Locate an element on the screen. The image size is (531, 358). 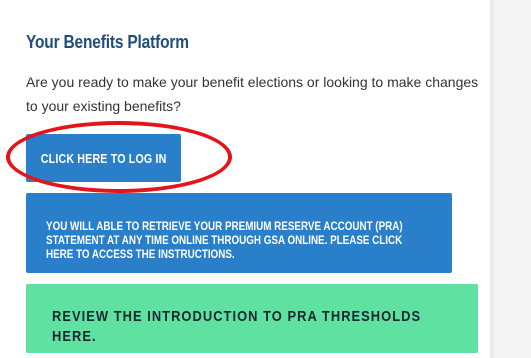
login-button-label: CLICK HERE TO LOG IN is located at coordinates (103, 158).